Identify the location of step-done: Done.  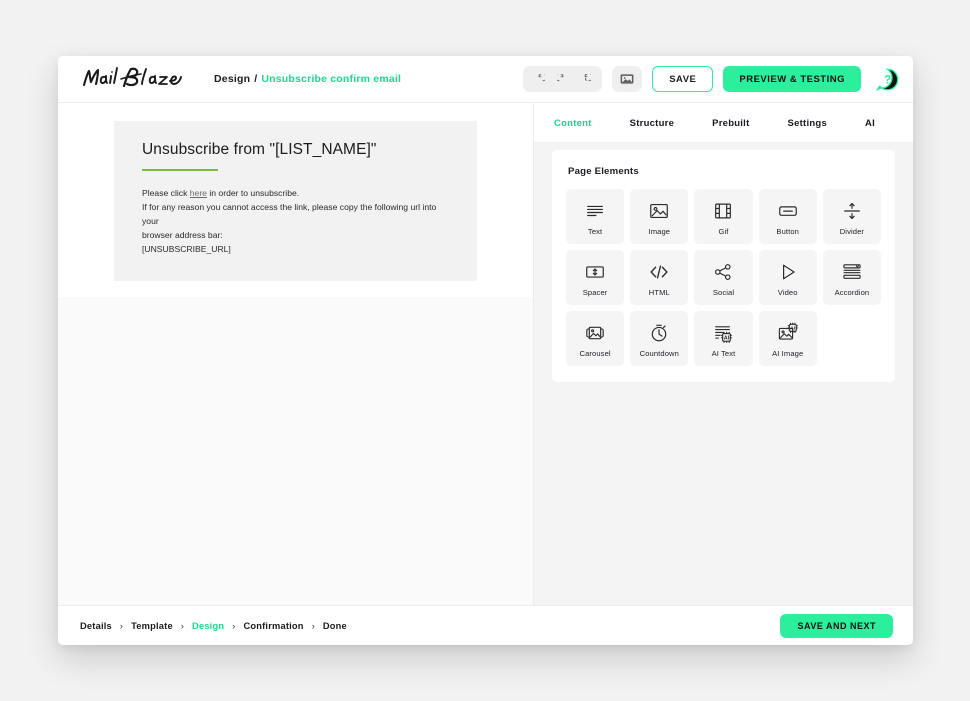
(335, 626).